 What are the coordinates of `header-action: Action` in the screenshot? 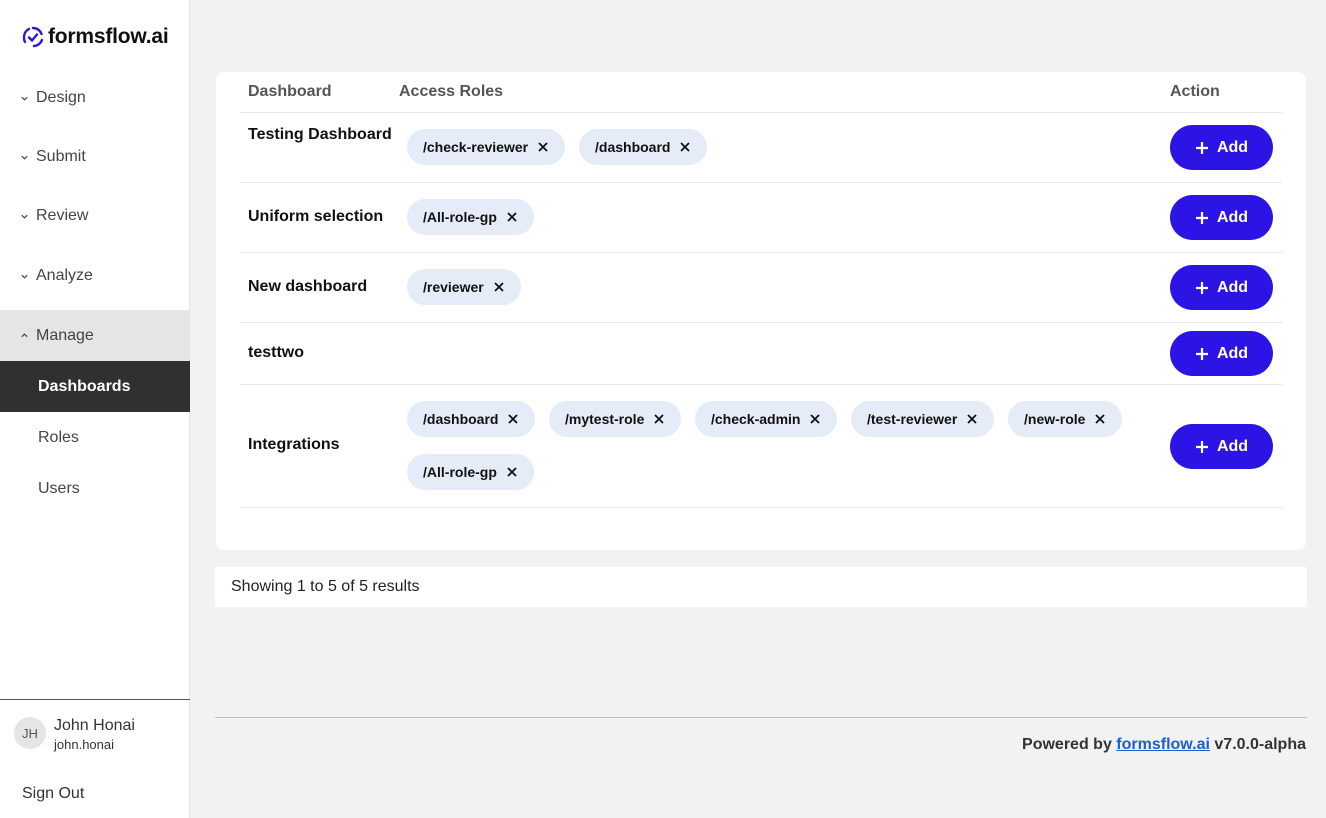 It's located at (1195, 91).